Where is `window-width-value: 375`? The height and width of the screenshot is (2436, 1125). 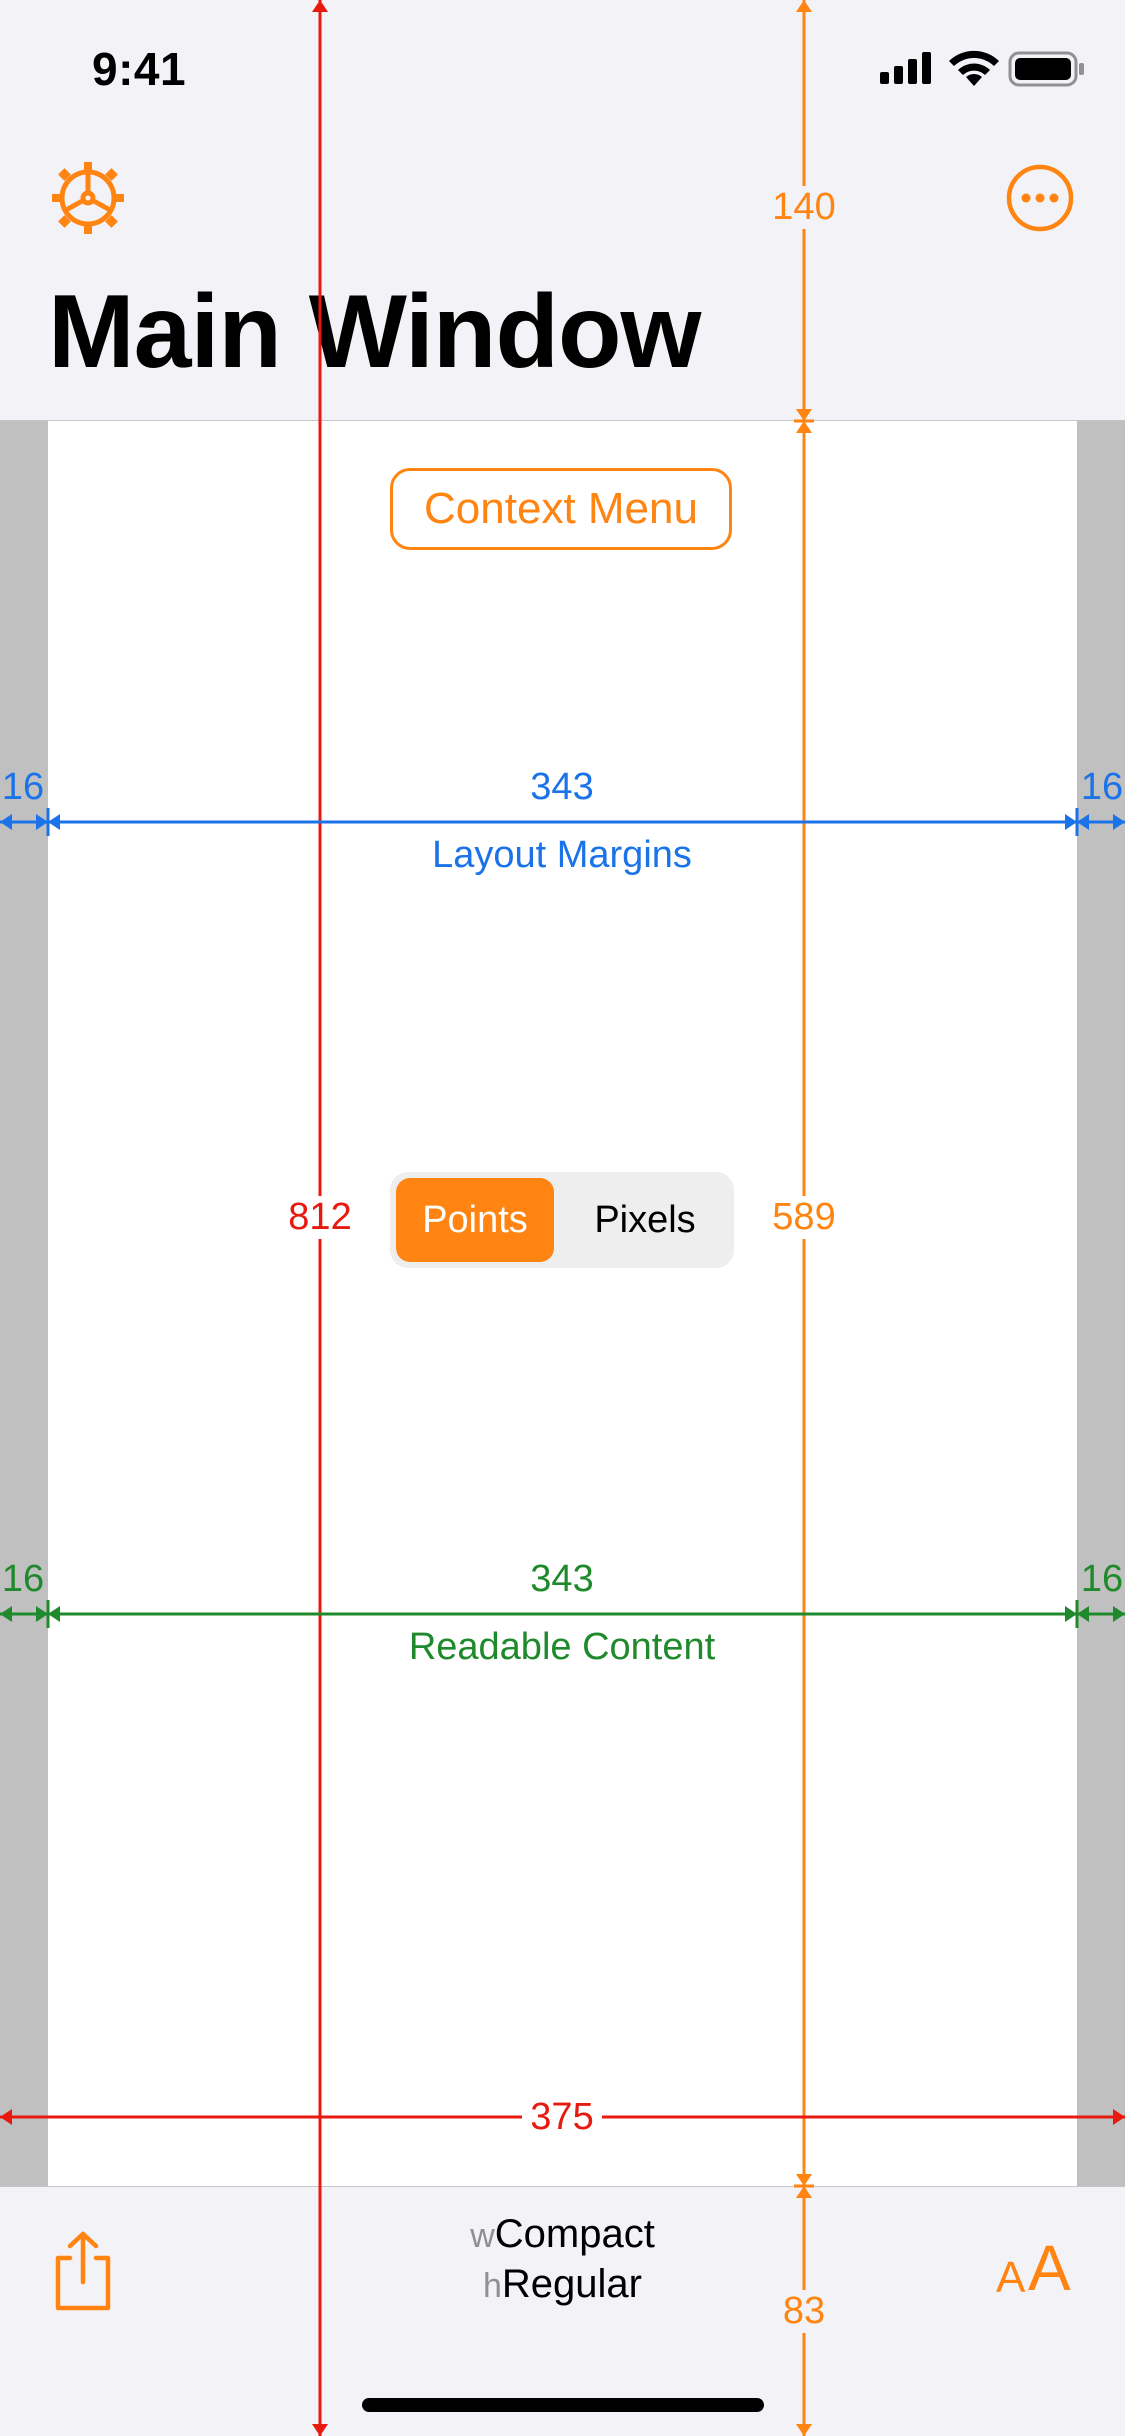
window-width-value: 375 is located at coordinates (562, 2117).